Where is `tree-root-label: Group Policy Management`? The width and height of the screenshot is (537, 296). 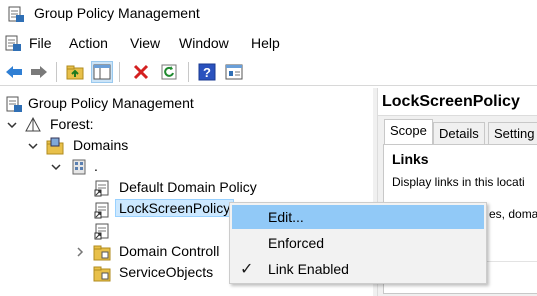 tree-root-label: Group Policy Management is located at coordinates (111, 103).